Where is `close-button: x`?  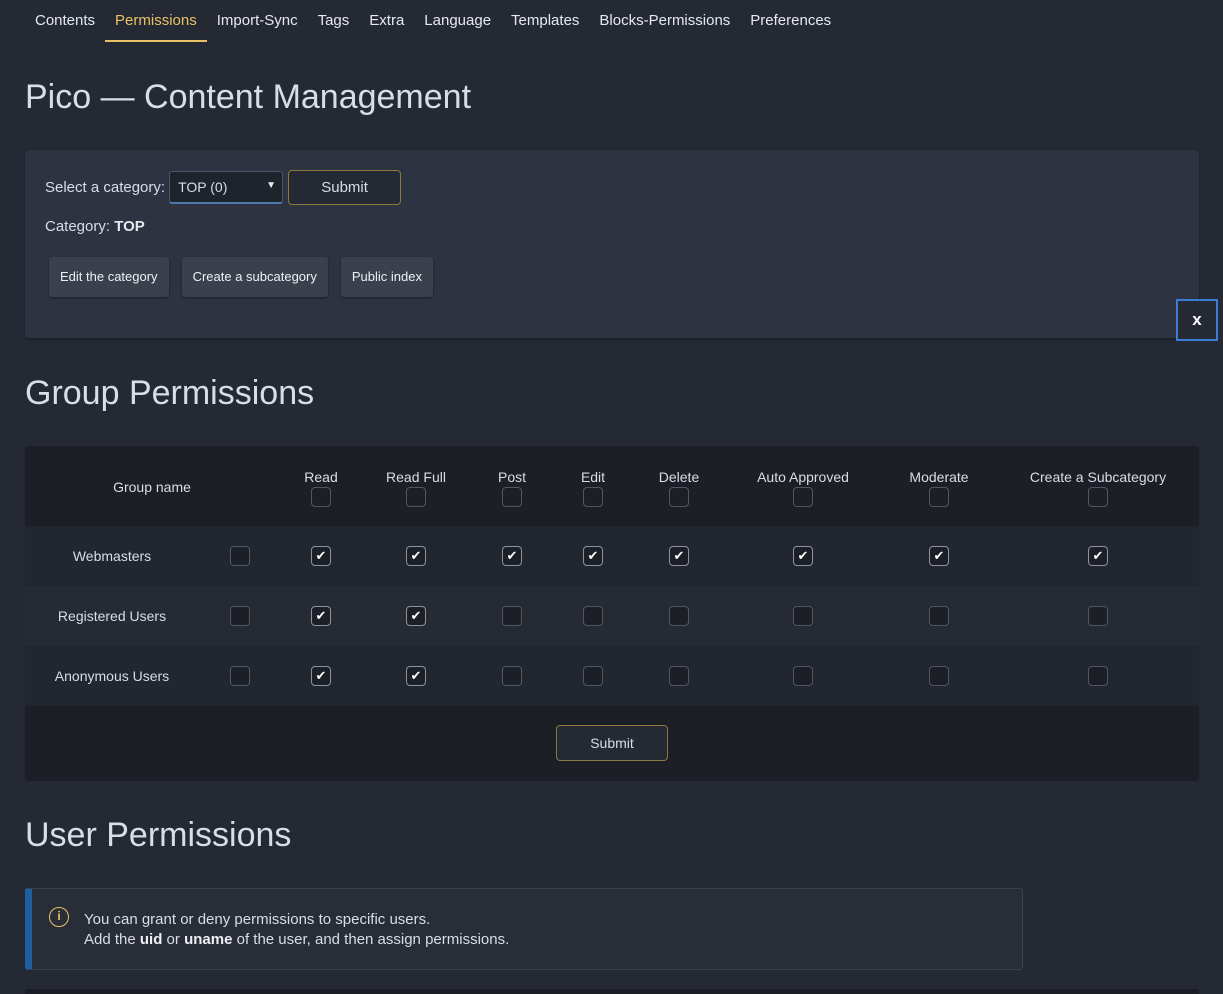
close-button: x is located at coordinates (1197, 320).